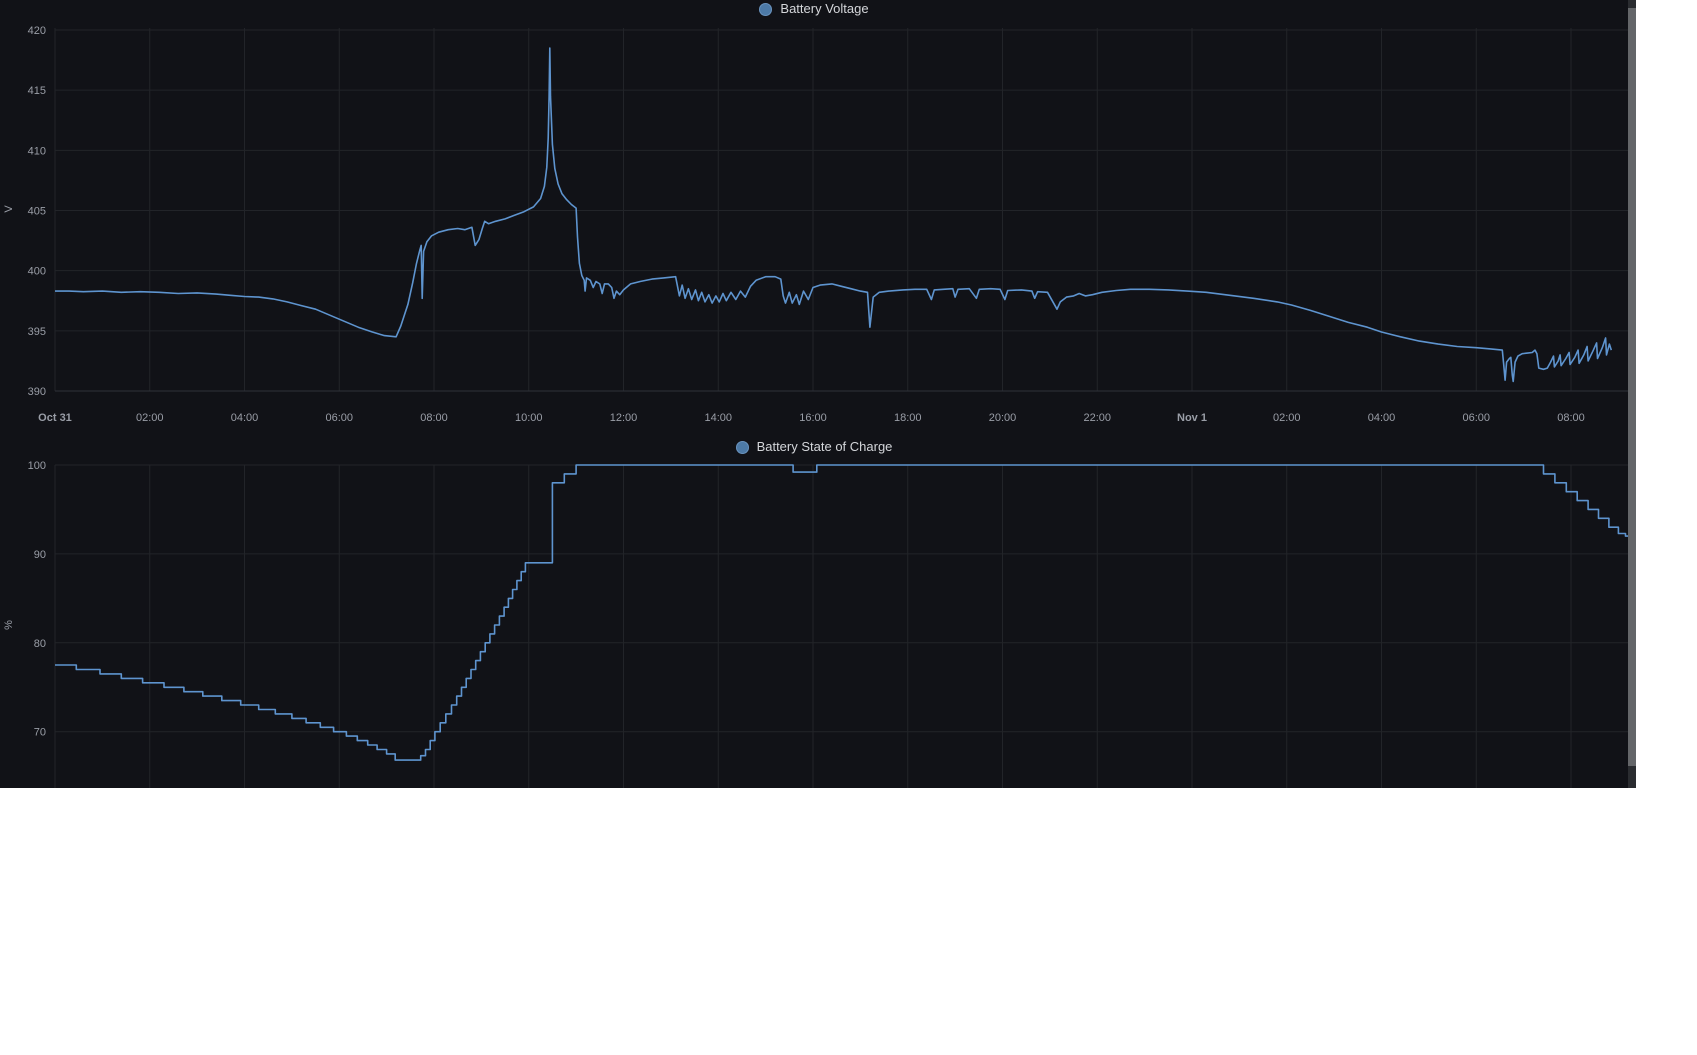  Describe the element at coordinates (40, 644) in the screenshot. I see `y-tick-label: 80` at that location.